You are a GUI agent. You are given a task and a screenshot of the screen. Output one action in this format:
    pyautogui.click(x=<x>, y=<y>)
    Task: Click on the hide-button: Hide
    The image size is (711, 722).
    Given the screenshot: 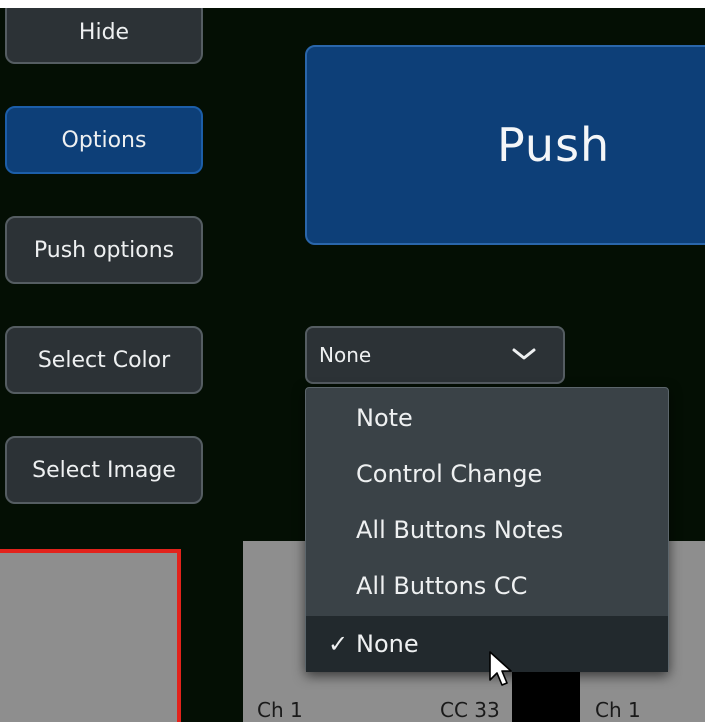 What is the action you would take?
    pyautogui.click(x=104, y=36)
    